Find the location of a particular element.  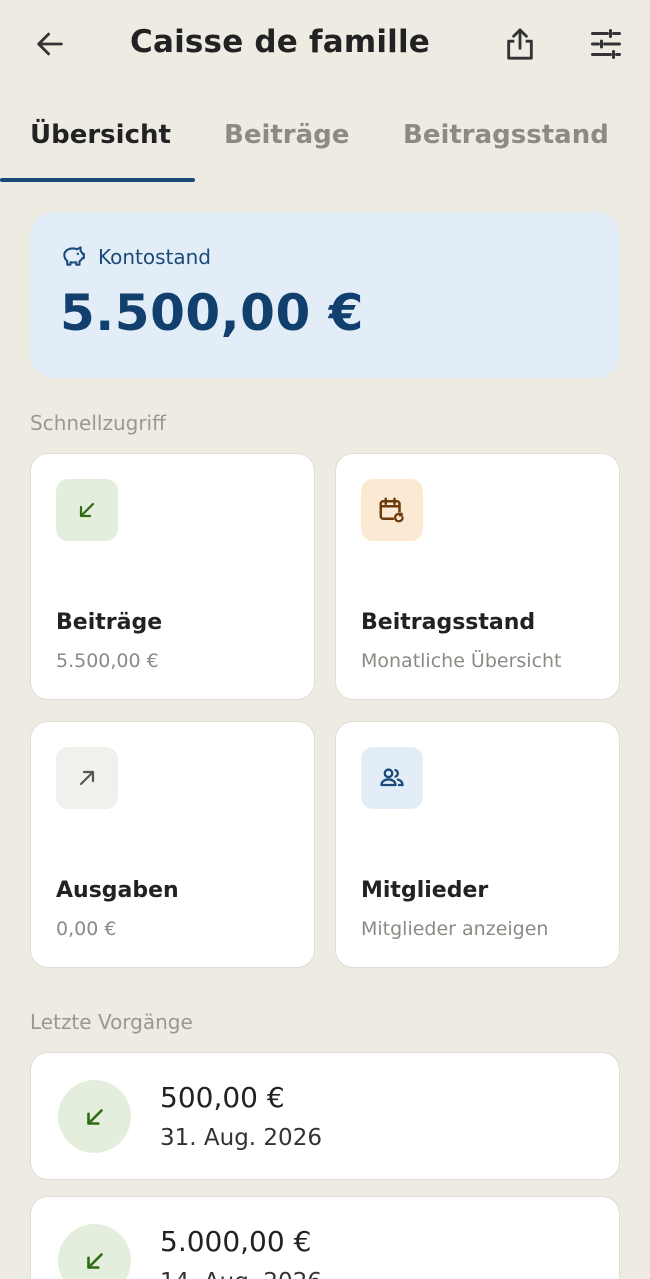

back-button is located at coordinates (50, 44).